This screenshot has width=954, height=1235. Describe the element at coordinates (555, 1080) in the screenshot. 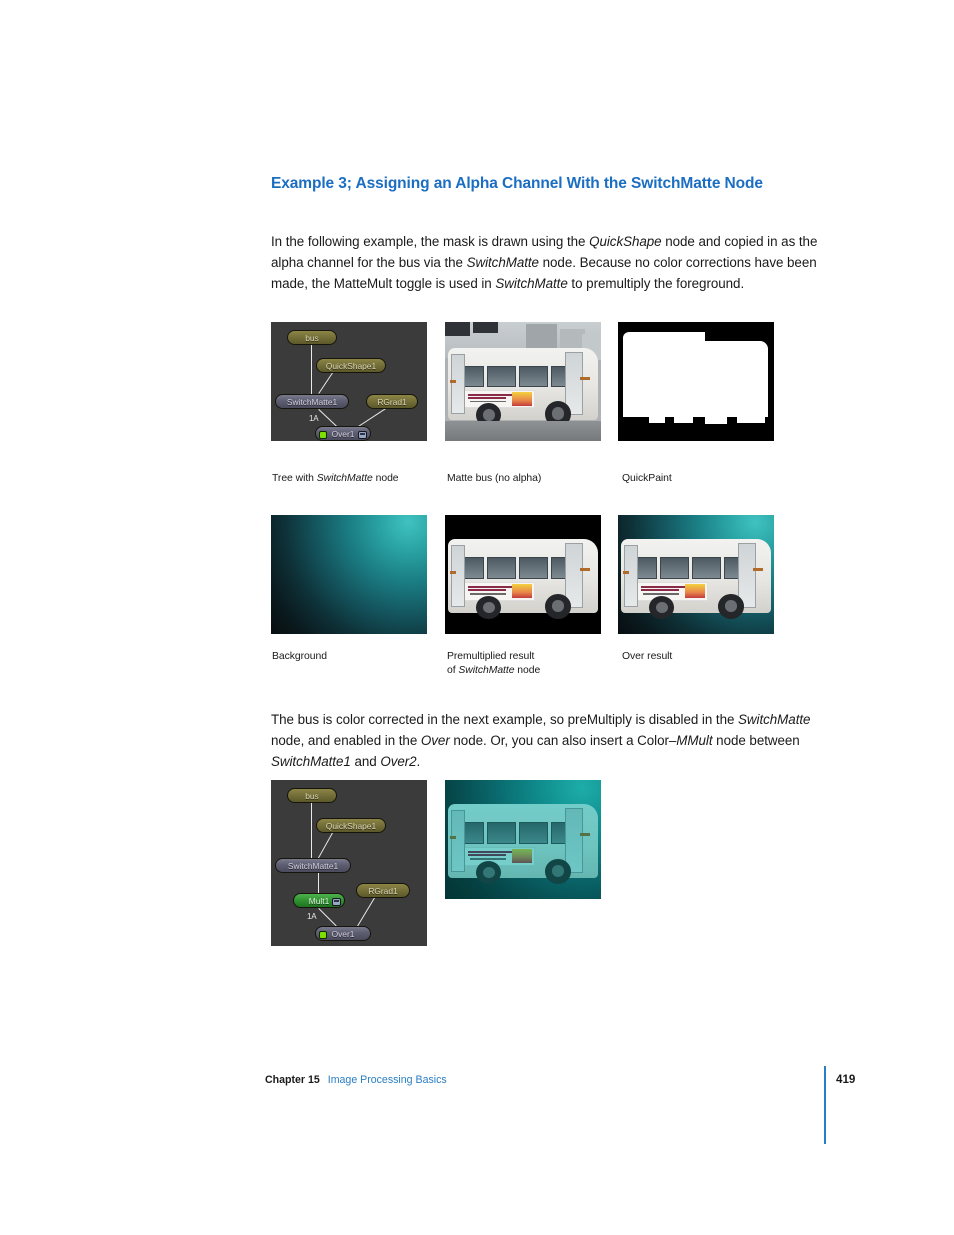

I see `footer: Chapter 15 Image Processing Basics` at that location.